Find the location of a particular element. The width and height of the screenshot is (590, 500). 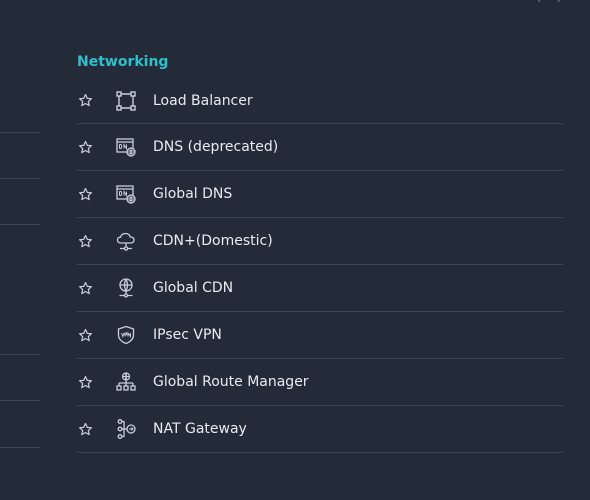

load-balancer-icon is located at coordinates (126, 101).